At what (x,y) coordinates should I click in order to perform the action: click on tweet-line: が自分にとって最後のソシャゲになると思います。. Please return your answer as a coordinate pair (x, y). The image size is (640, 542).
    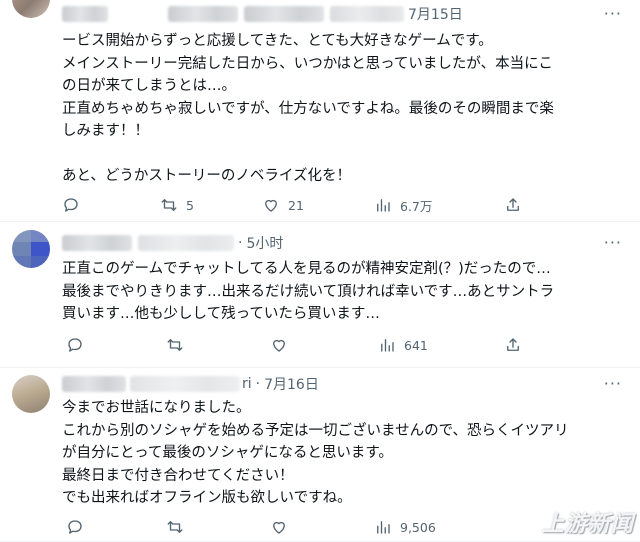
    Looking at the image, I should click on (227, 453).